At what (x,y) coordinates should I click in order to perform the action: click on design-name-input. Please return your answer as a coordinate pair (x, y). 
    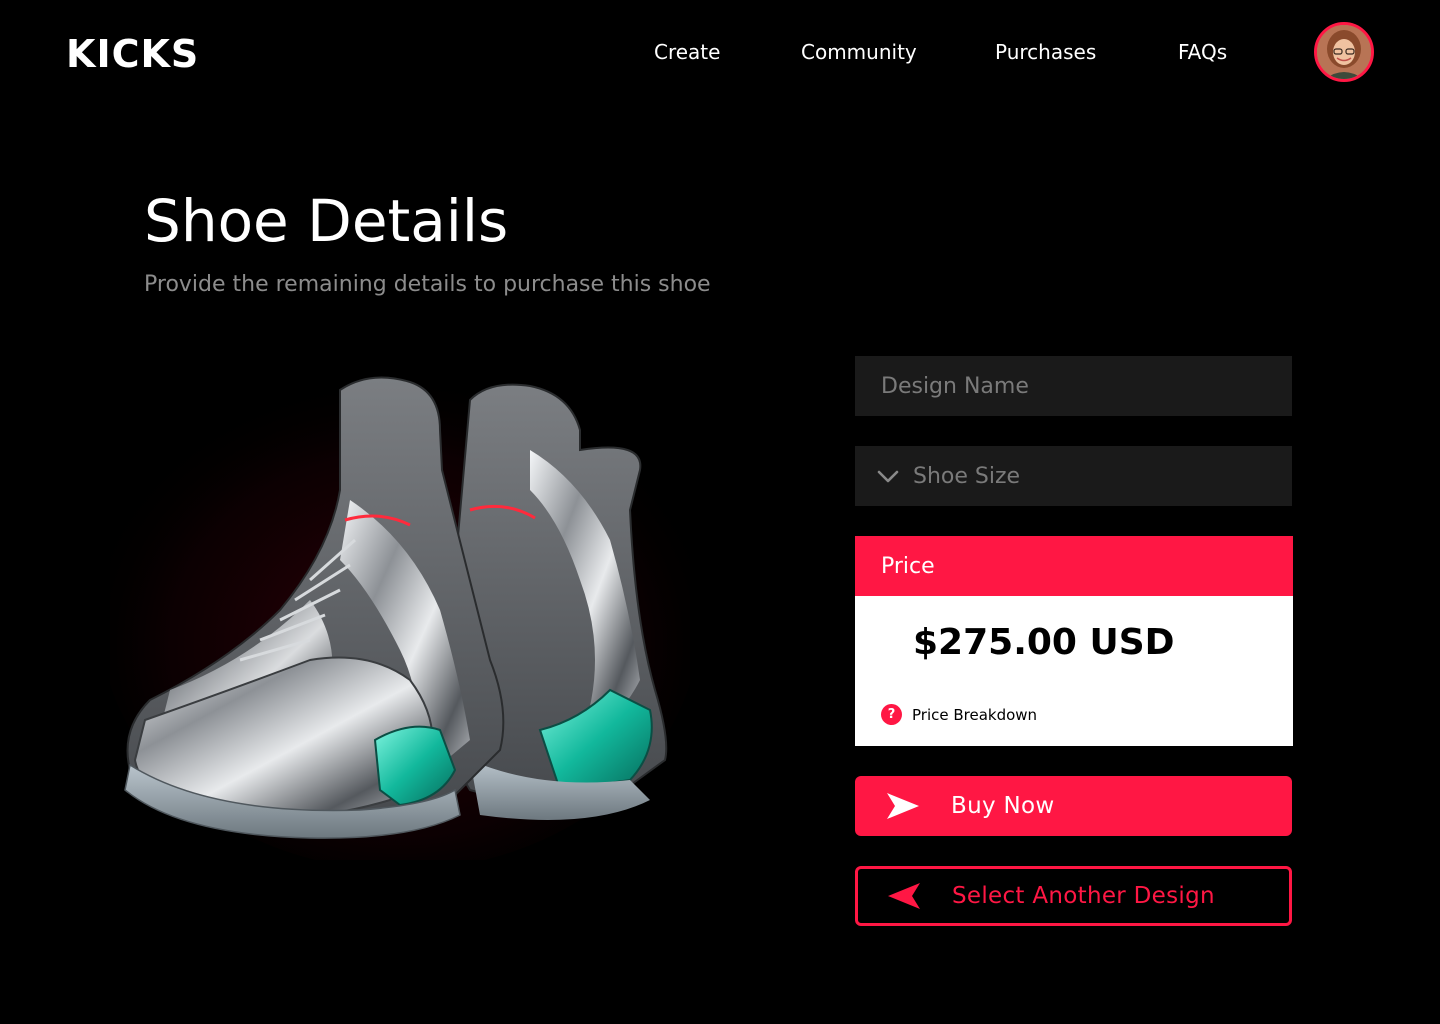
    Looking at the image, I should click on (1073, 386).